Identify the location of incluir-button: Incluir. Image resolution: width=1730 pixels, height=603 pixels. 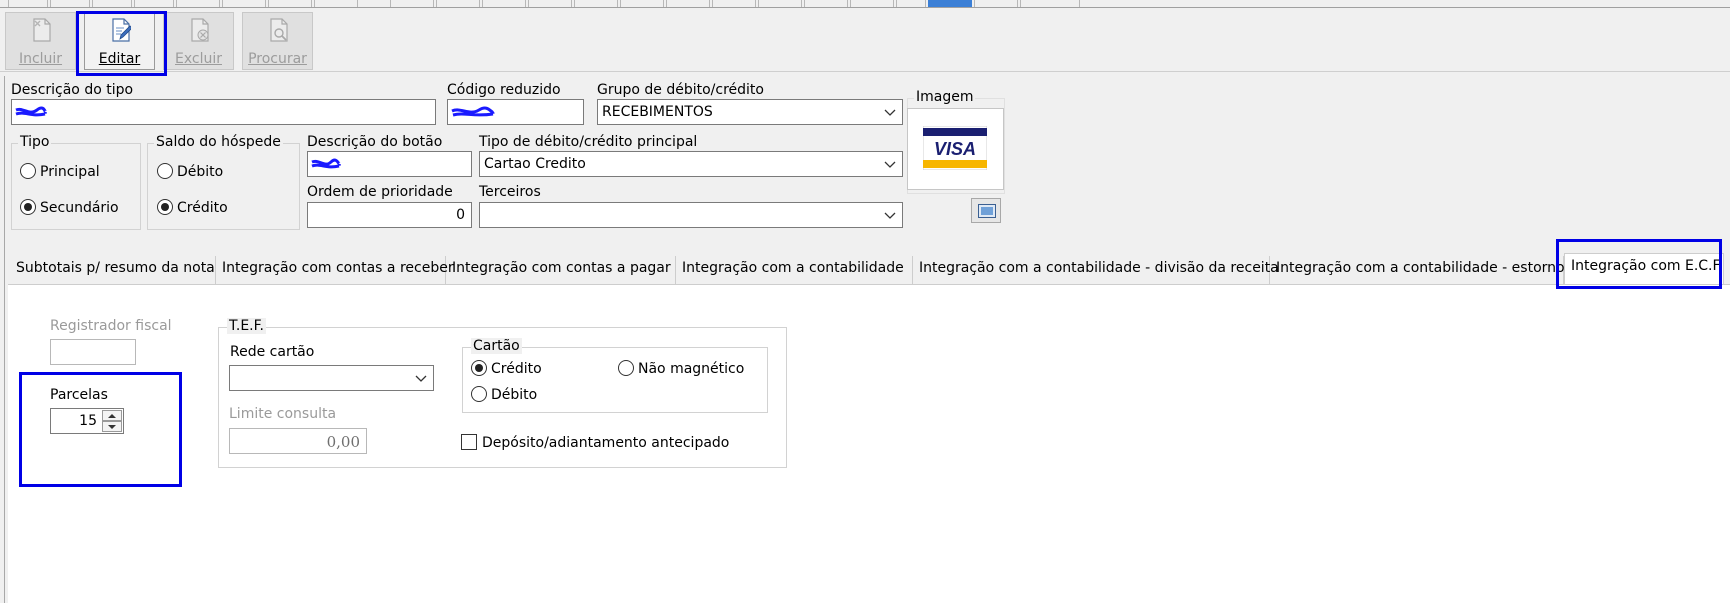
(40, 41).